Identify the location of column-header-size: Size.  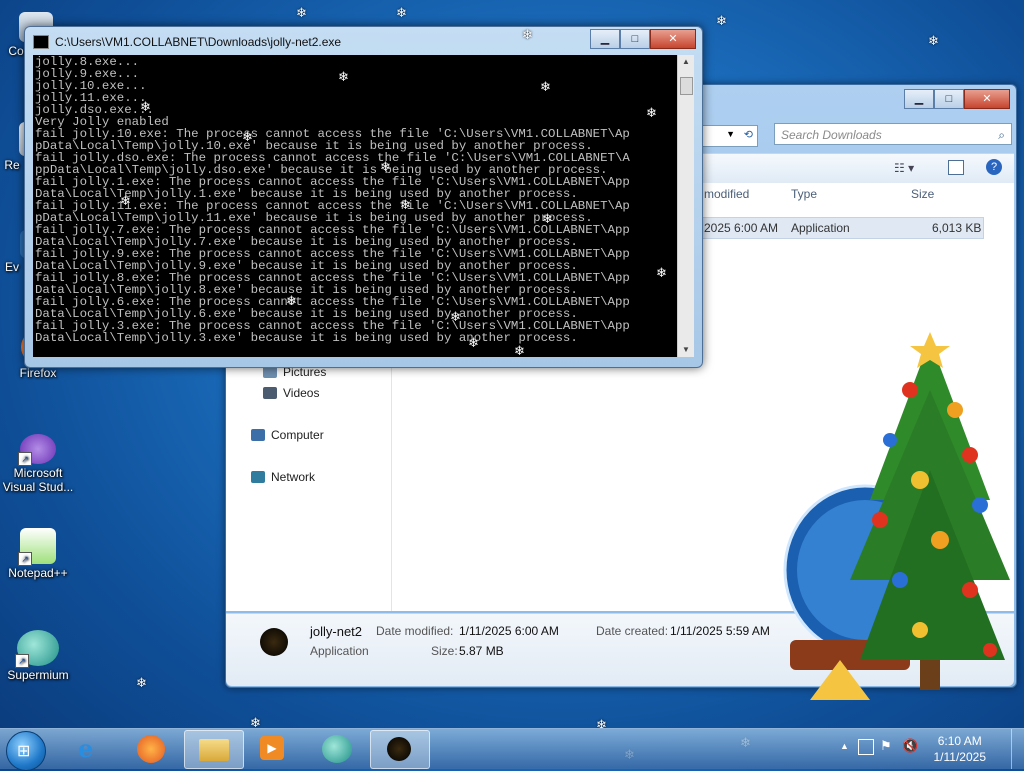
(922, 194).